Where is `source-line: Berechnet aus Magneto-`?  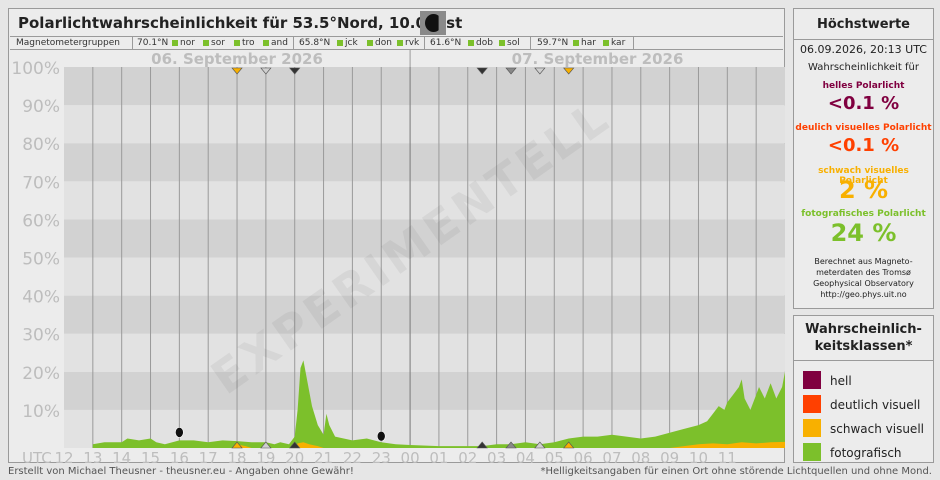 source-line: Berechnet aus Magneto- is located at coordinates (863, 261).